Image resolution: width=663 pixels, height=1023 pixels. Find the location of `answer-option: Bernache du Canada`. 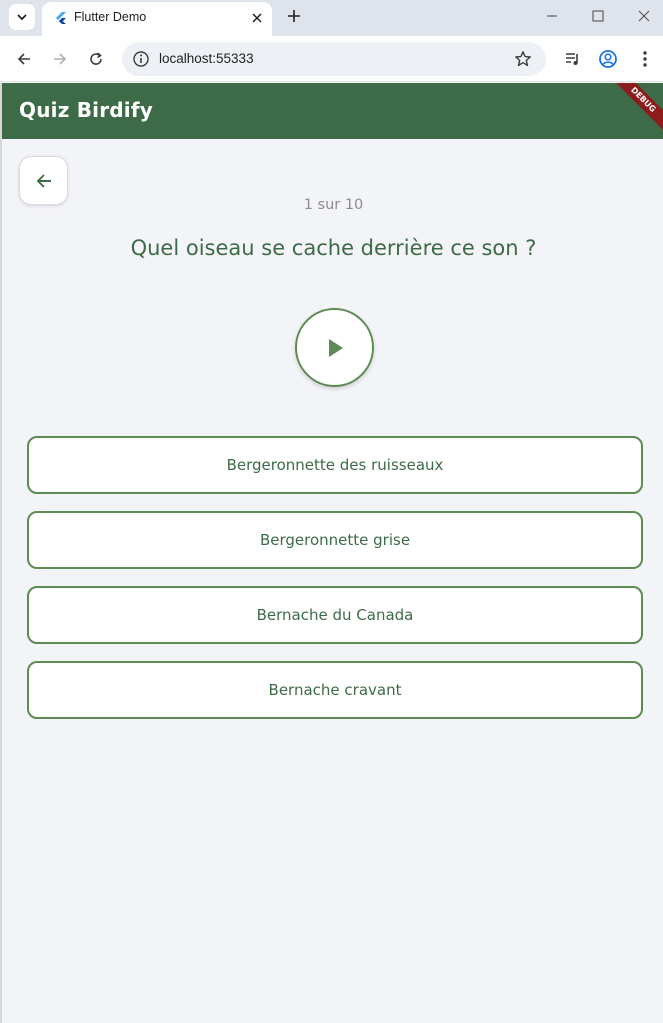

answer-option: Bernache du Canada is located at coordinates (335, 615).